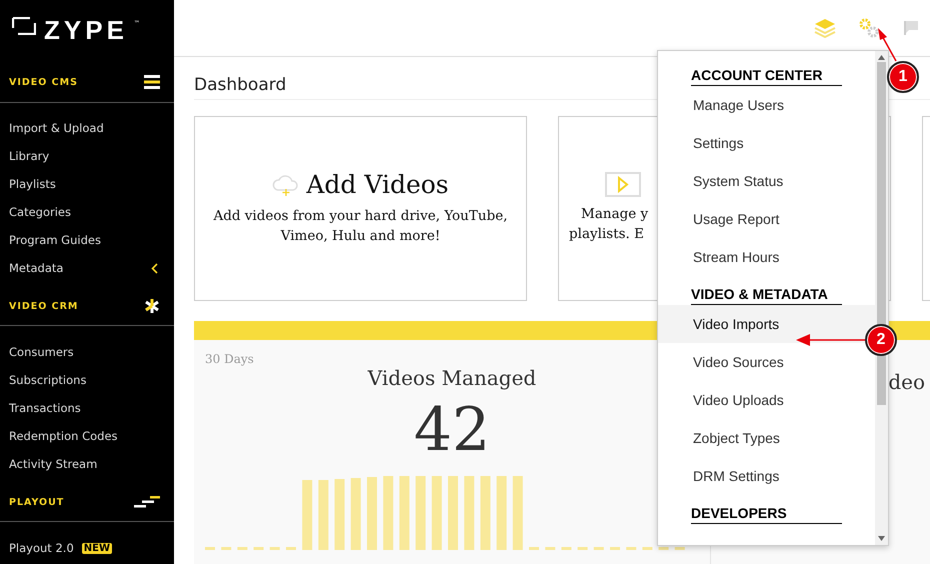 This screenshot has height=564, width=930. I want to click on section-heading: VIDEO CMS, so click(43, 82).